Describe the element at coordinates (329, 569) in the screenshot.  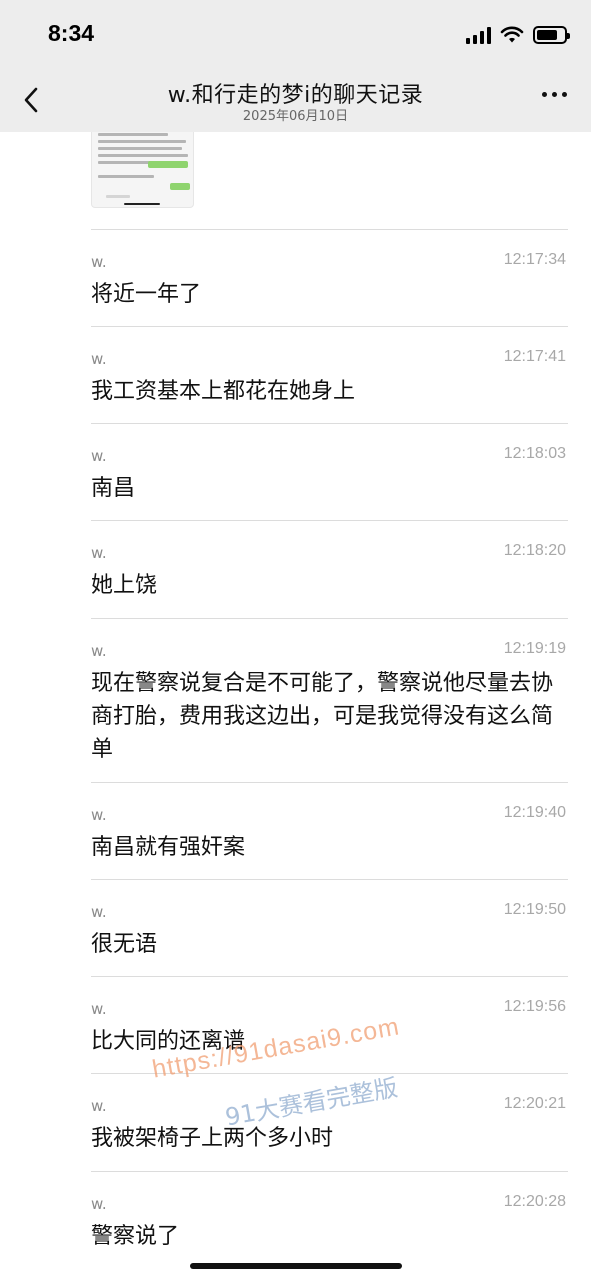
I see `message-item: w. 12:18:20 她上饶` at that location.